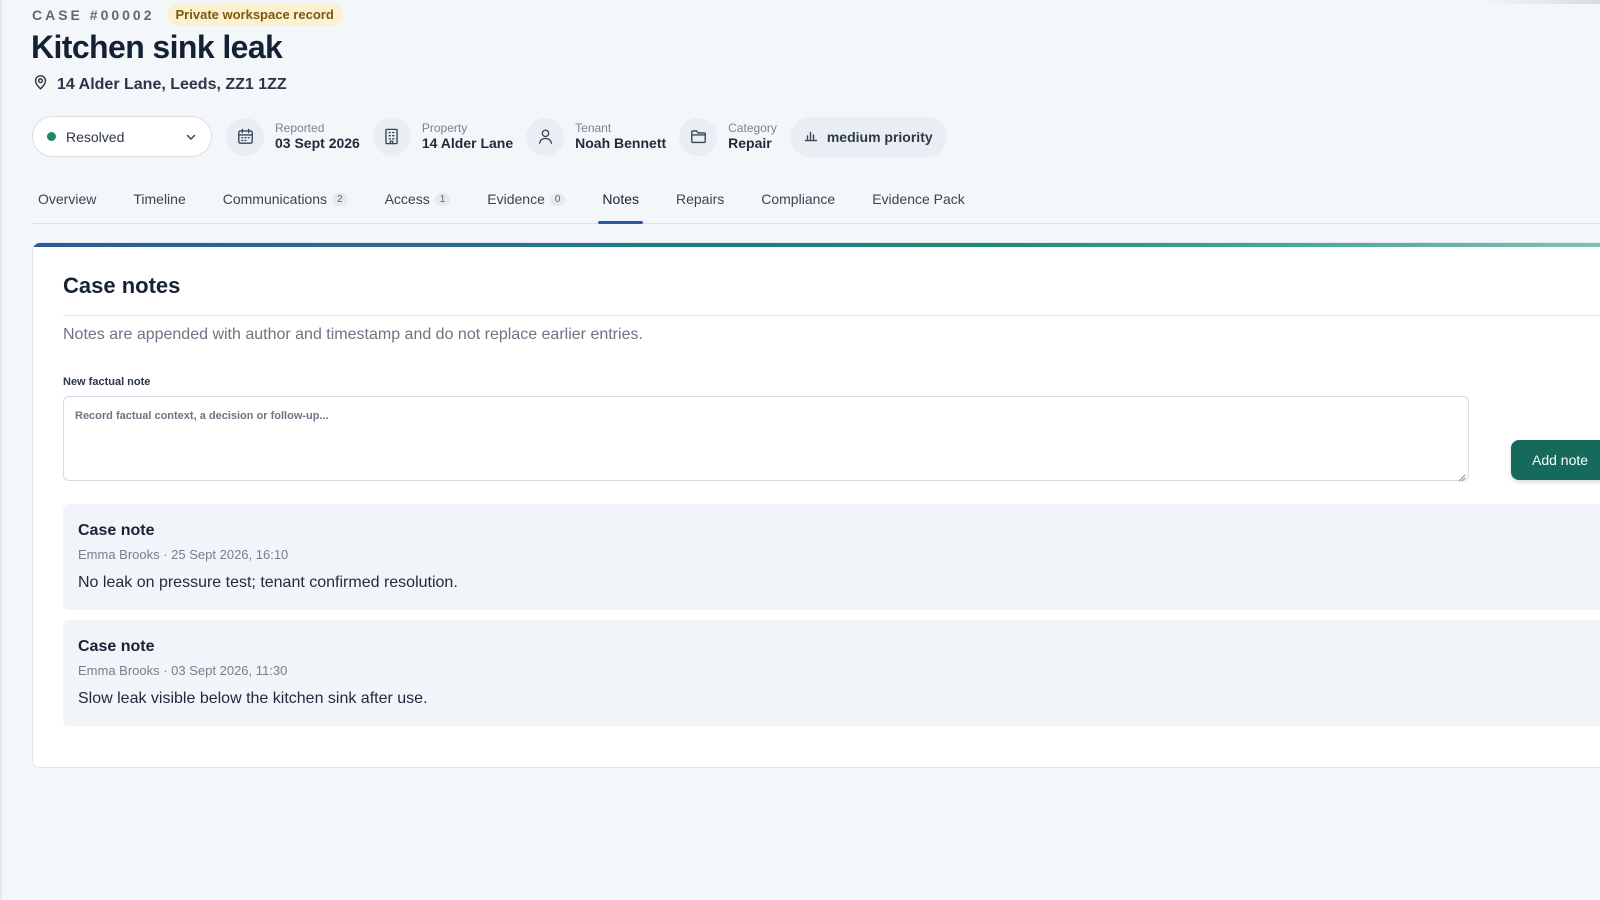 This screenshot has height=900, width=1600. I want to click on priority-badge: medium priority, so click(868, 136).